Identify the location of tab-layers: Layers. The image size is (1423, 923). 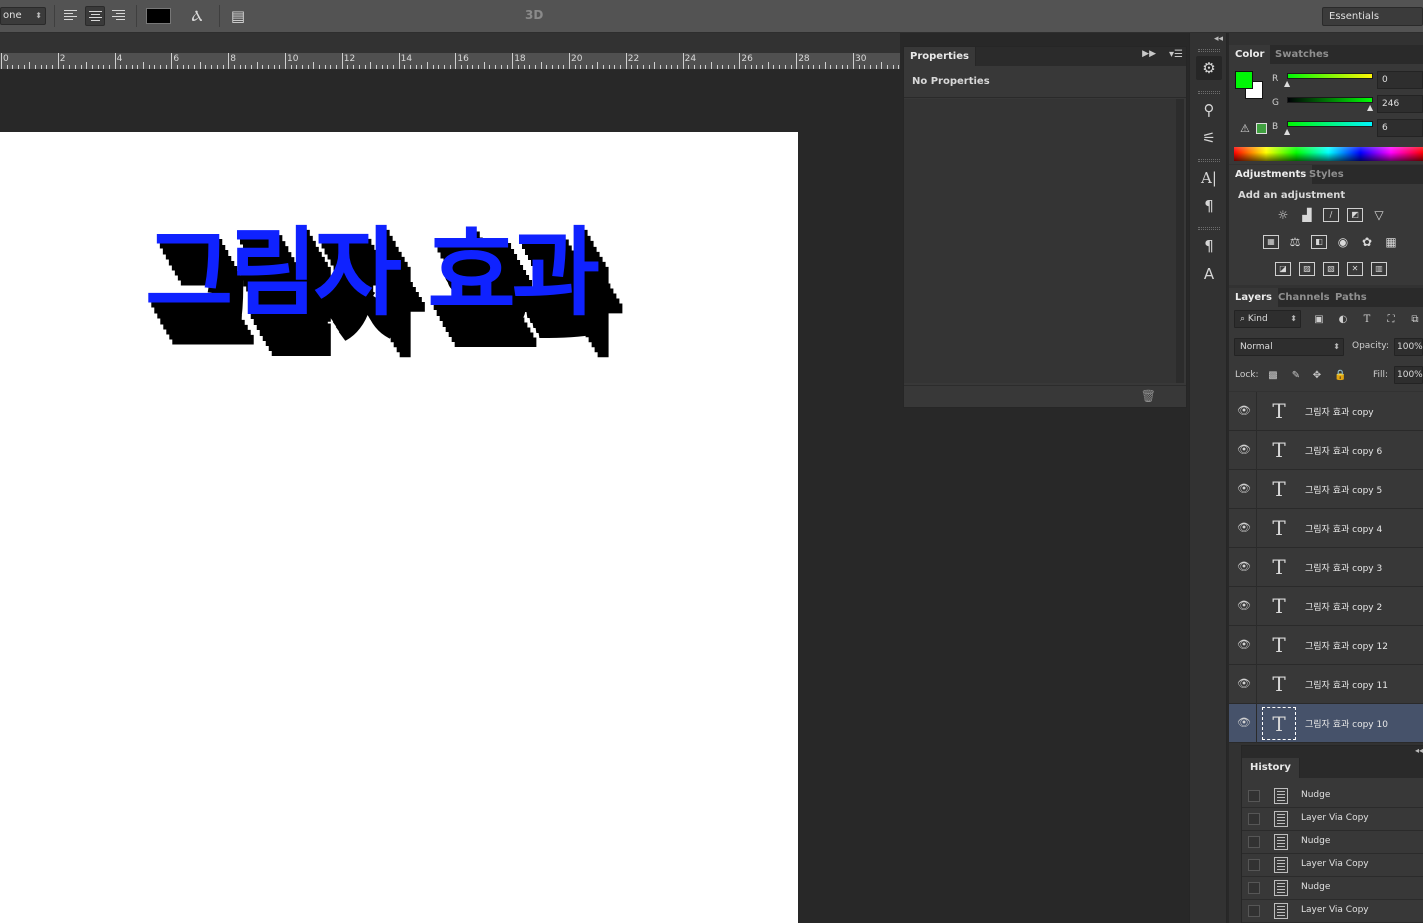
(1253, 297).